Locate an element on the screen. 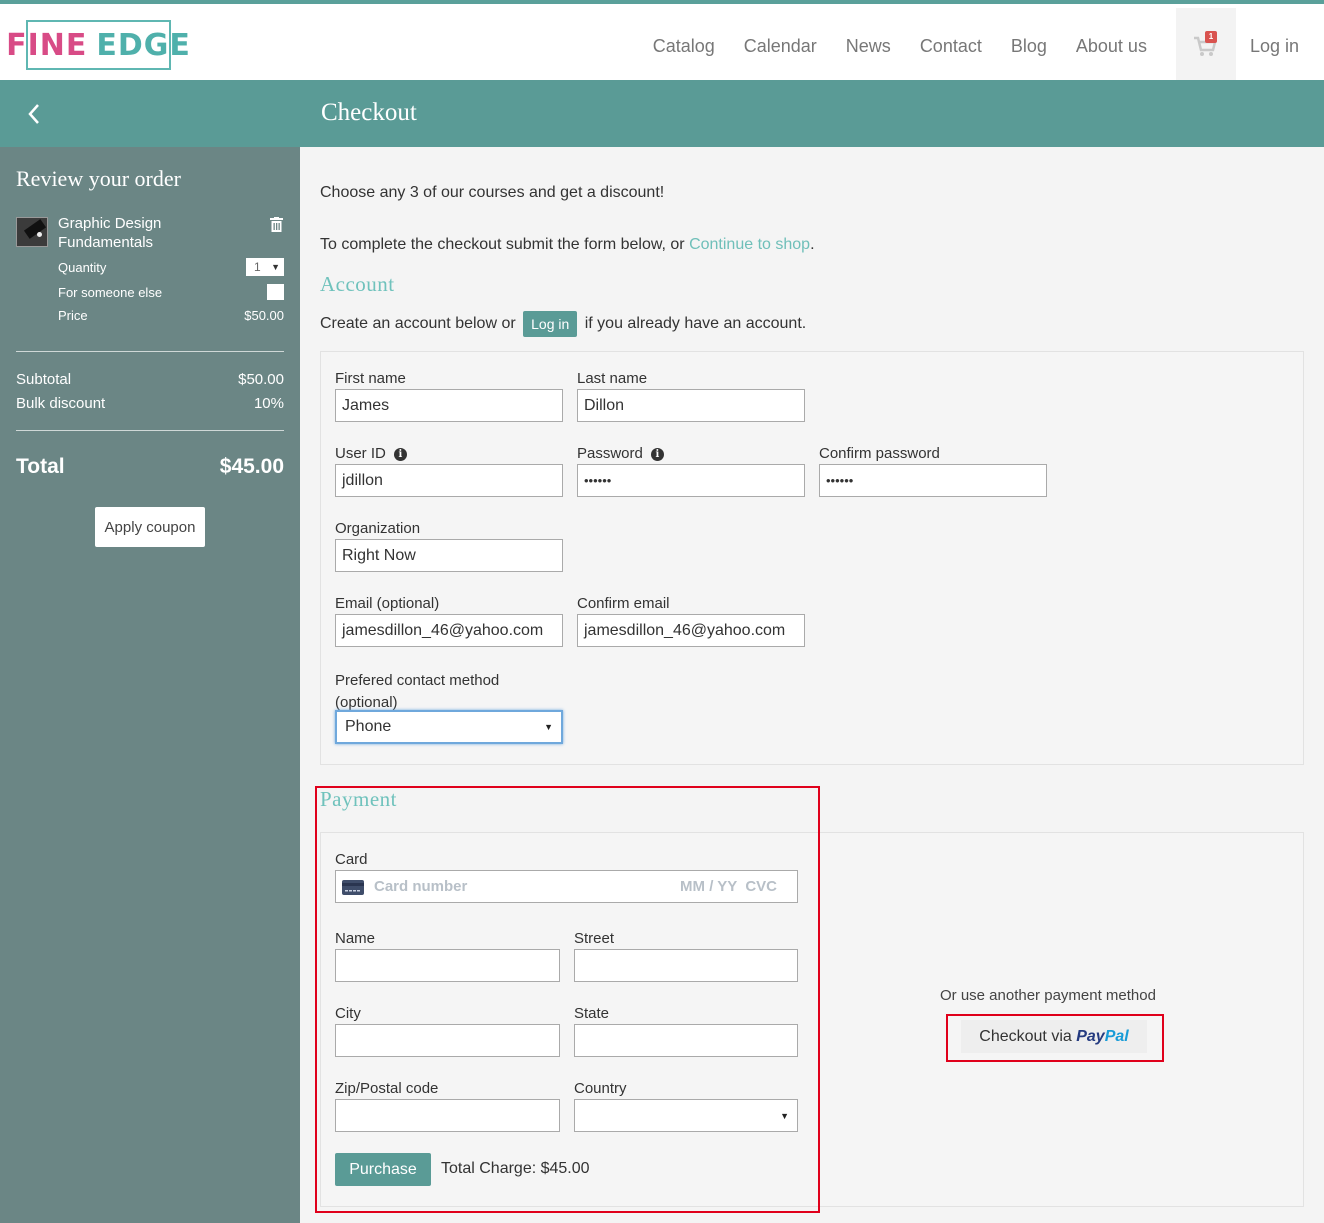  confirm-email-label: Confirm email is located at coordinates (623, 603).